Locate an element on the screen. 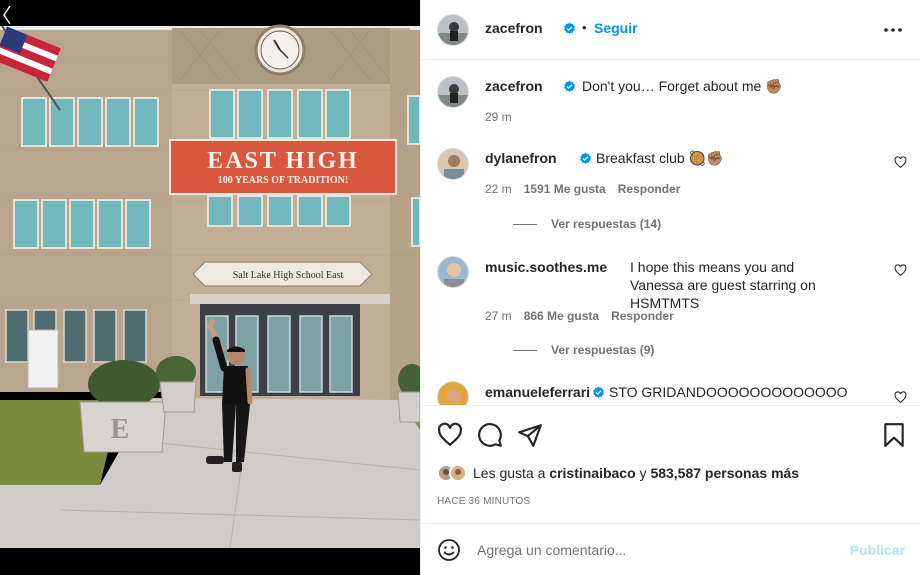 The width and height of the screenshot is (920, 575). caption-username: zacefron is located at coordinates (514, 86).